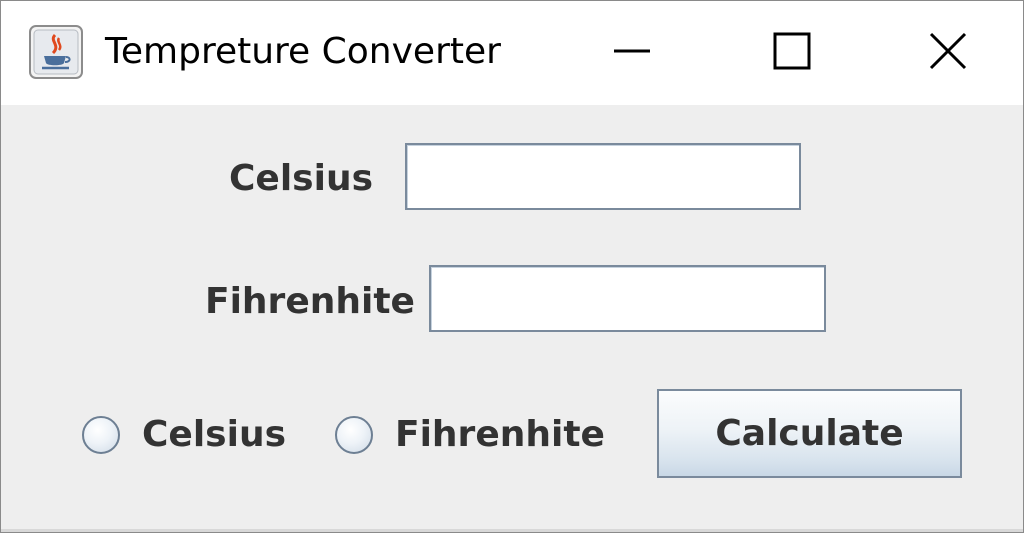 The image size is (1024, 533). I want to click on calculate-button: Calculate, so click(809, 433).